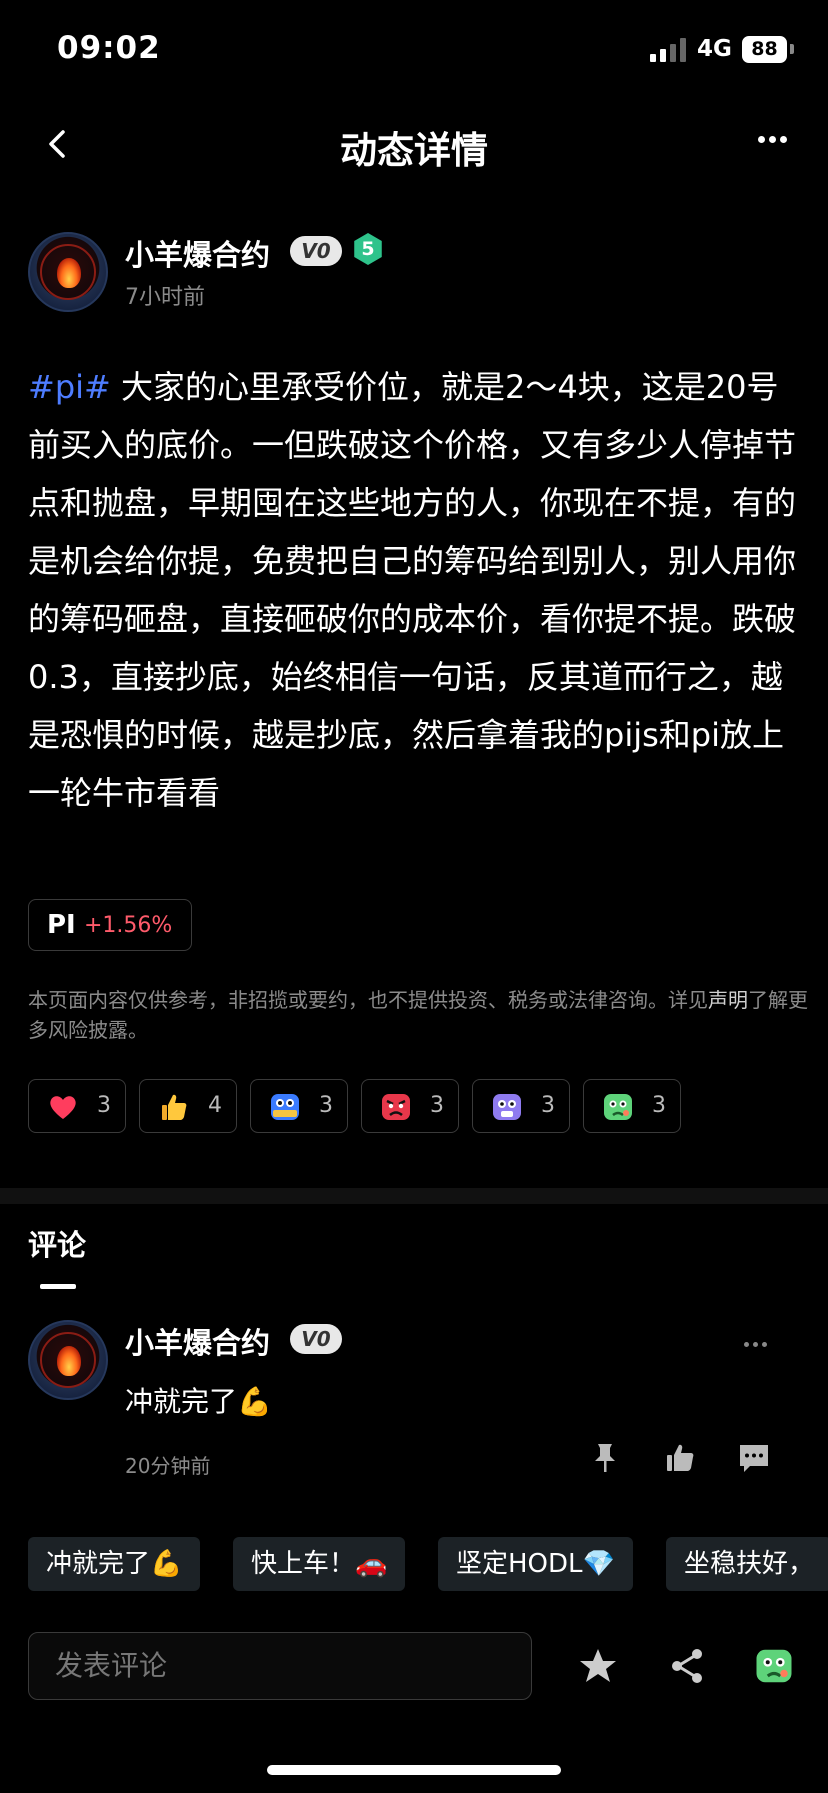  I want to click on reaction-shocked: 3, so click(521, 1106).